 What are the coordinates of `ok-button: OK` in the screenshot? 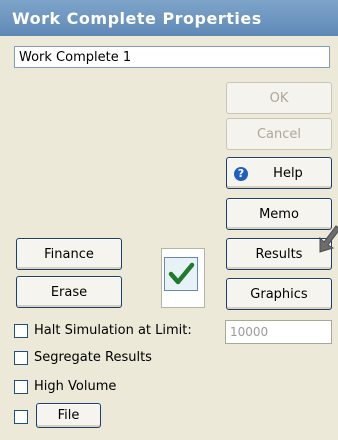 It's located at (279, 98).